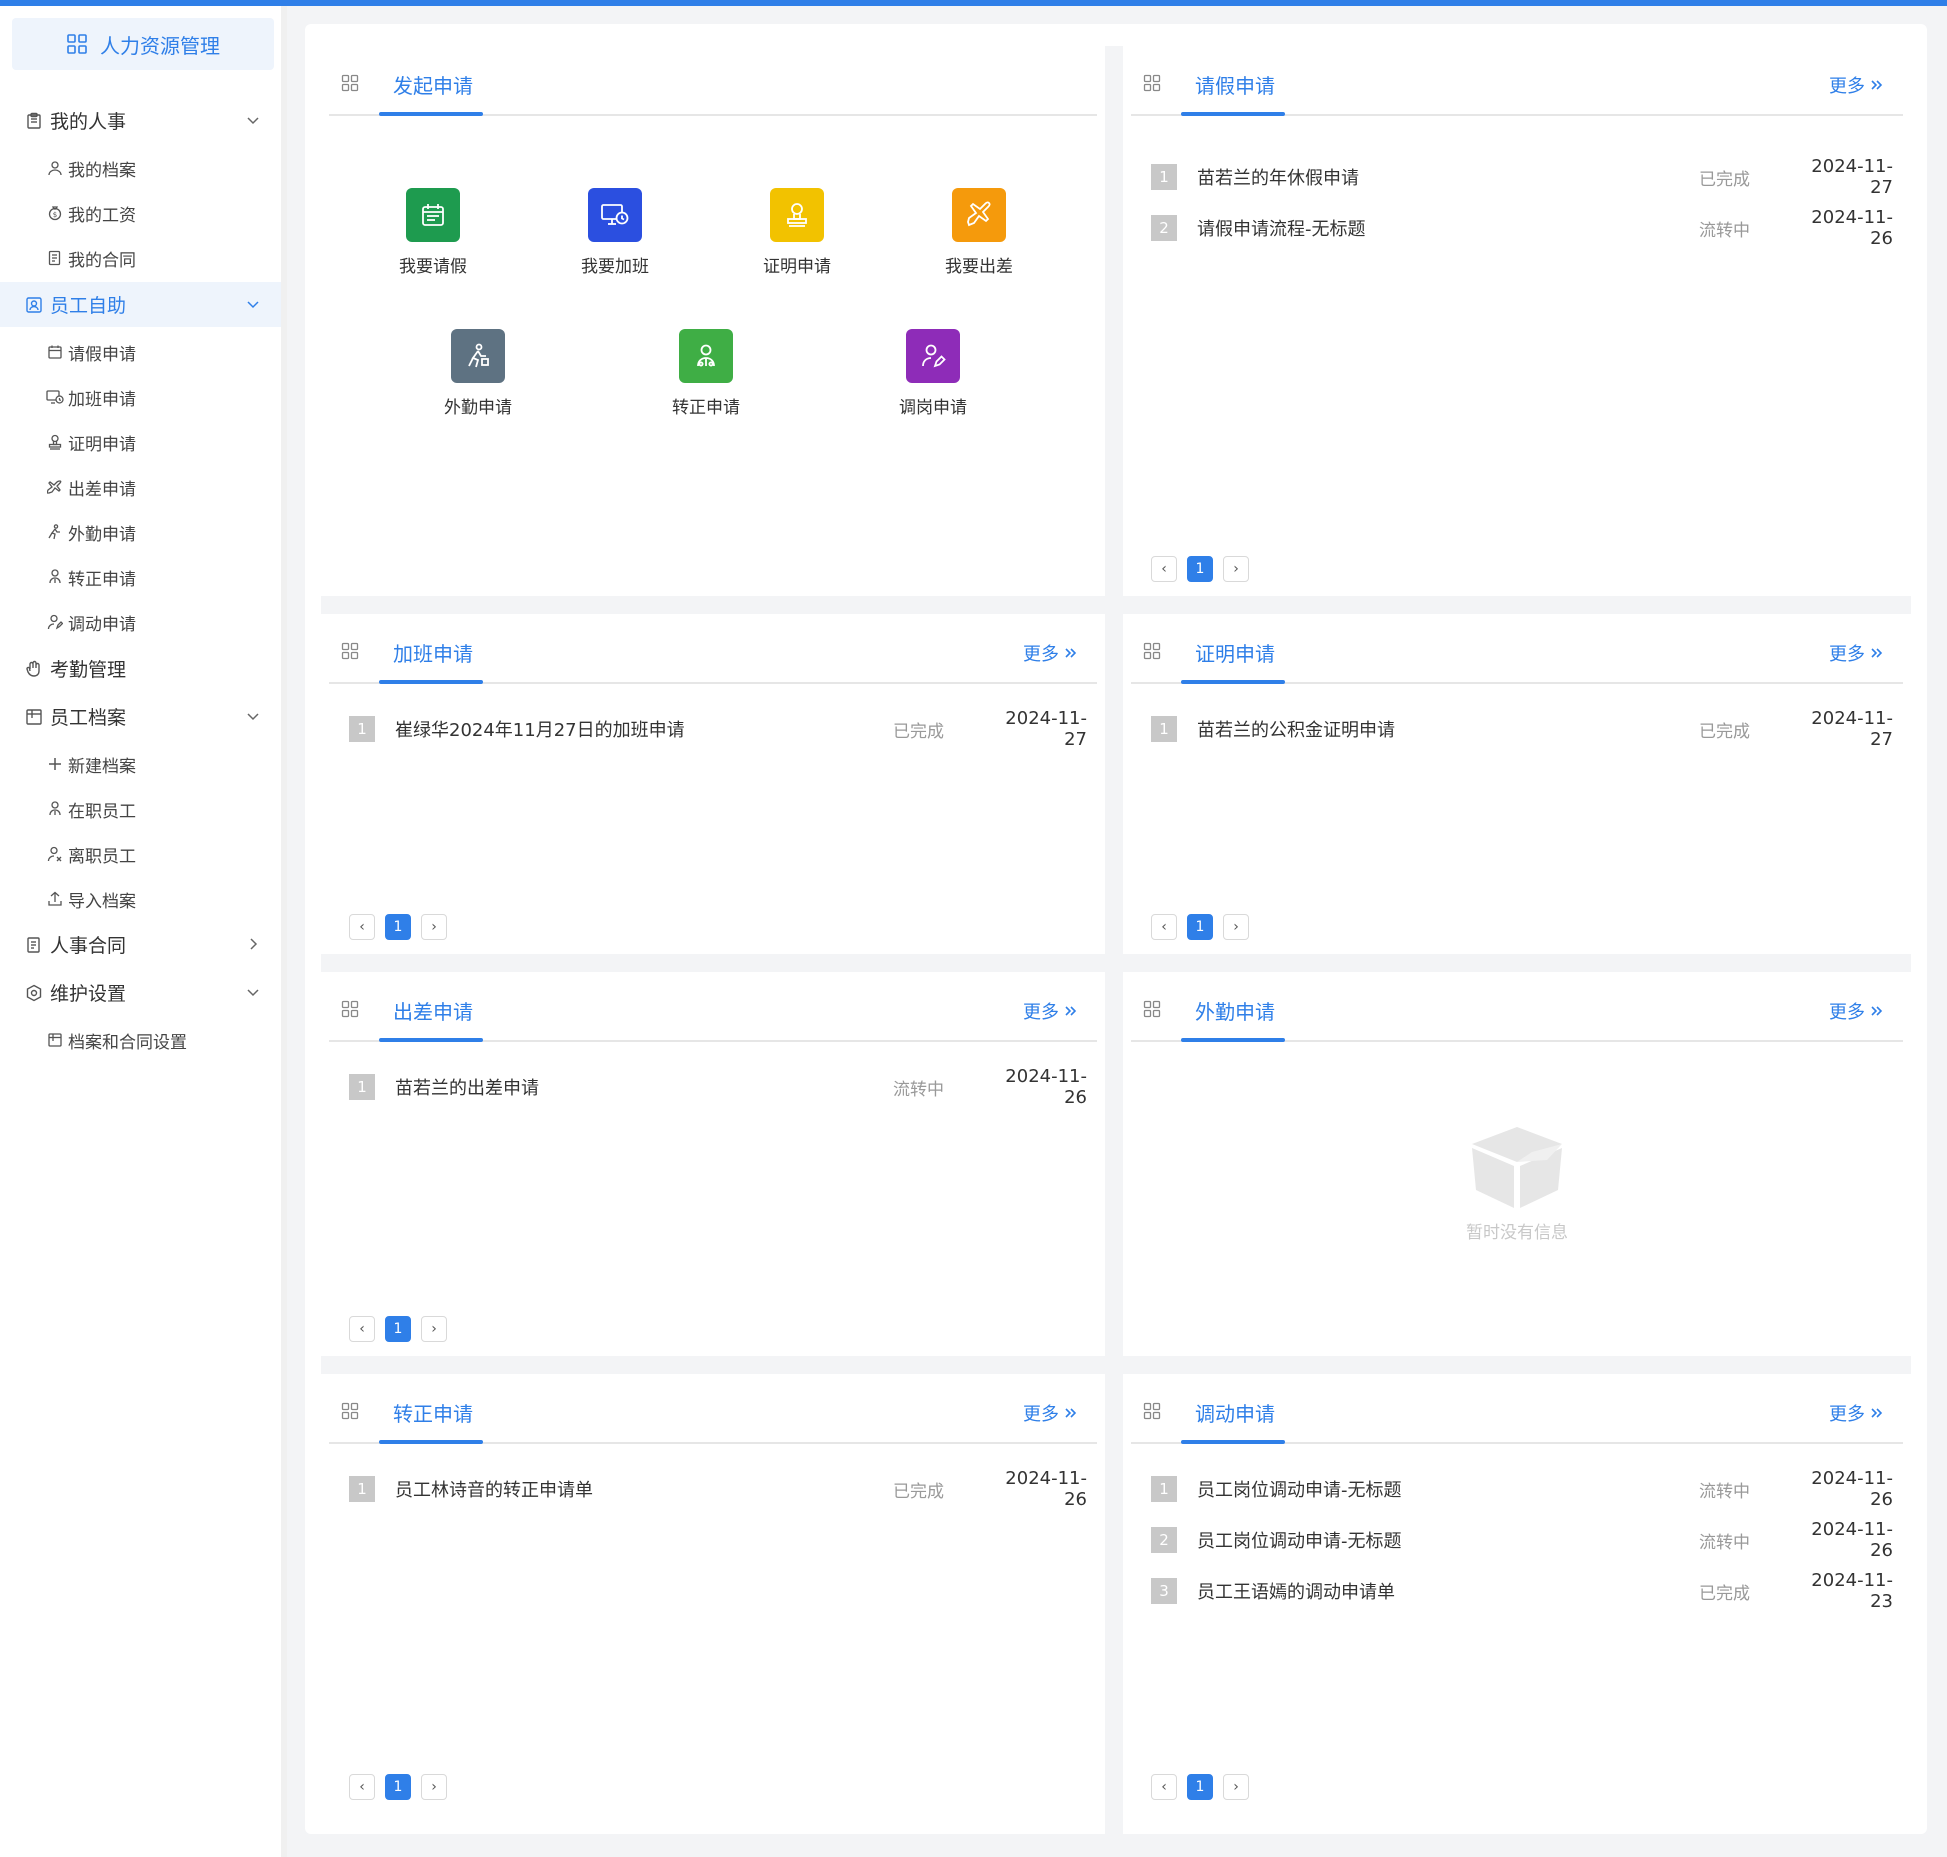 The height and width of the screenshot is (1857, 1947). What do you see at coordinates (140, 120) in the screenshot?
I see `nav-my-personnel: 我的人事` at bounding box center [140, 120].